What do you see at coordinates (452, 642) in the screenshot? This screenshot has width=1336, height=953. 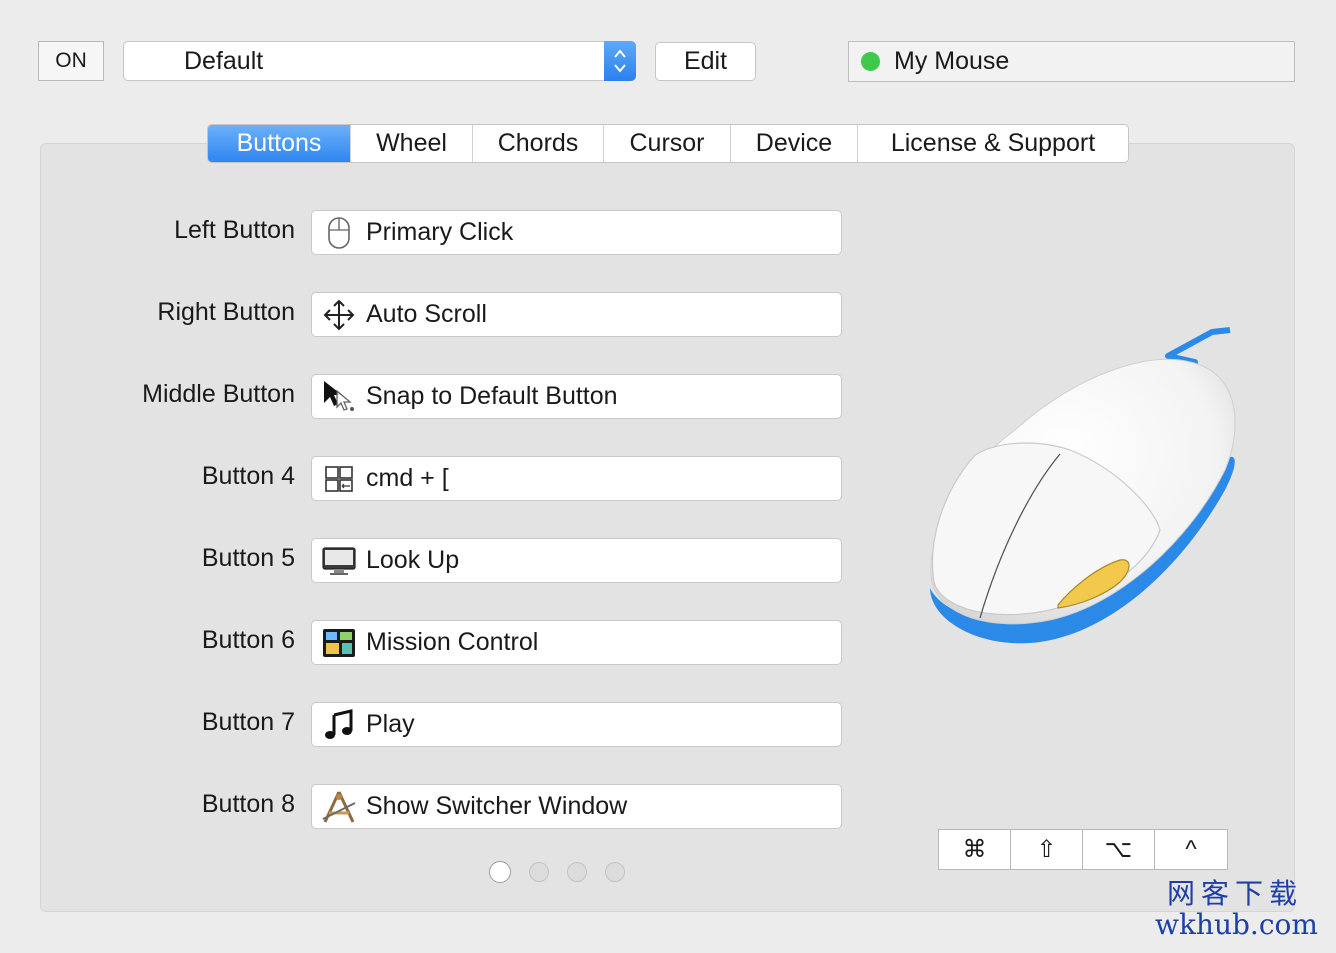 I see `action-text-6: Mission Control` at bounding box center [452, 642].